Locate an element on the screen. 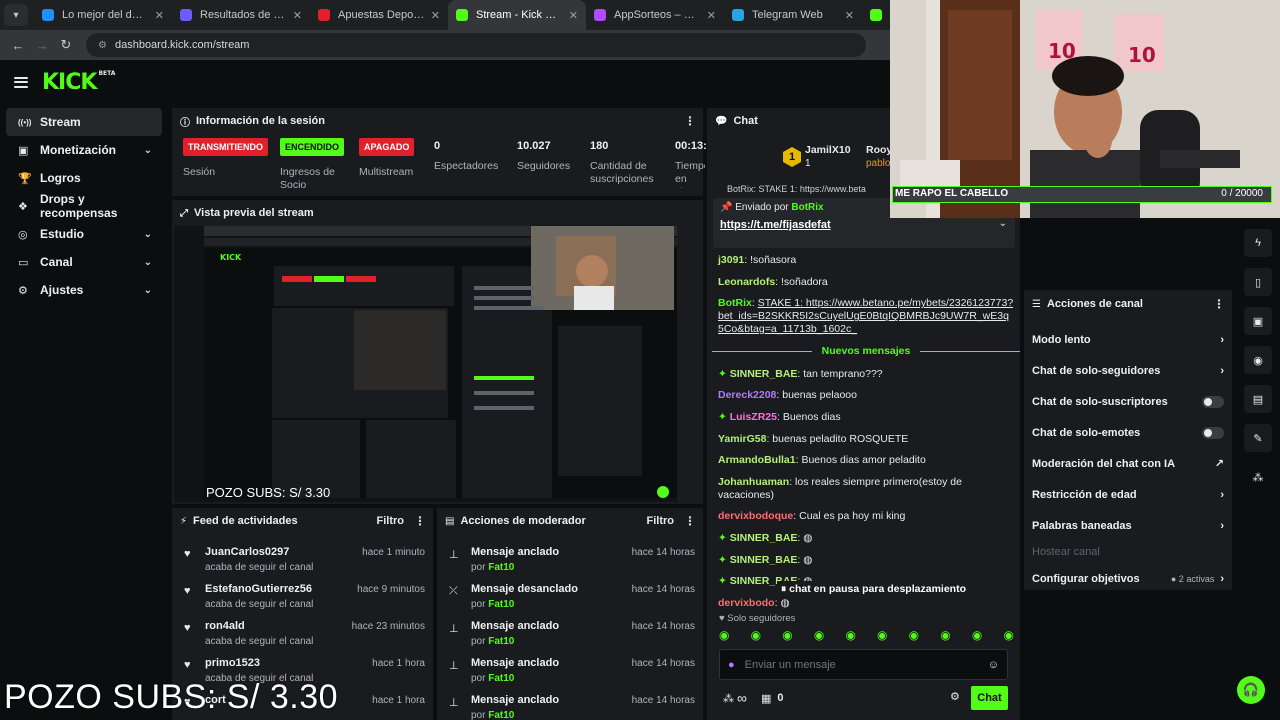  chat-message-input is located at coordinates (866, 664).